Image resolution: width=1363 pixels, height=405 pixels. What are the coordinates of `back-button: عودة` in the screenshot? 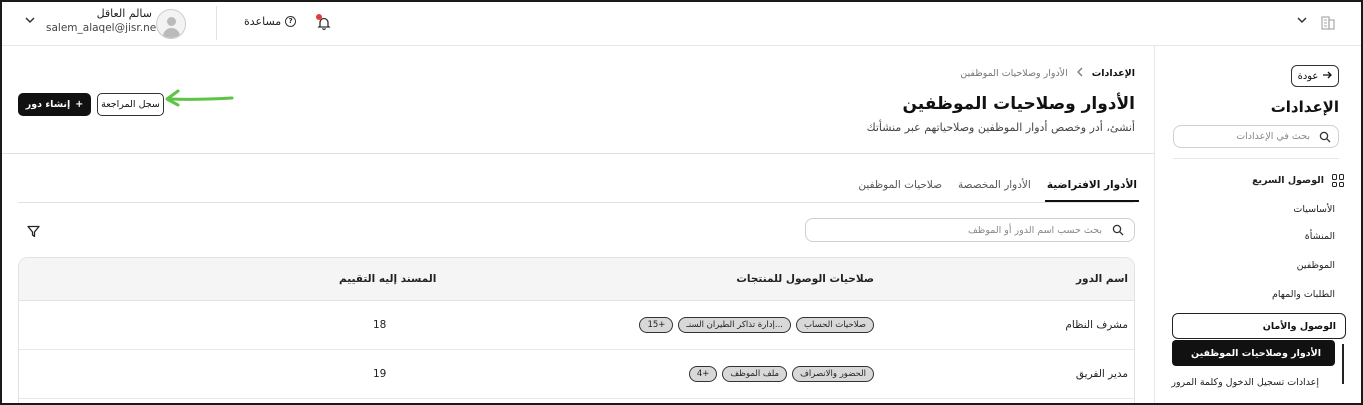 It's located at (1315, 76).